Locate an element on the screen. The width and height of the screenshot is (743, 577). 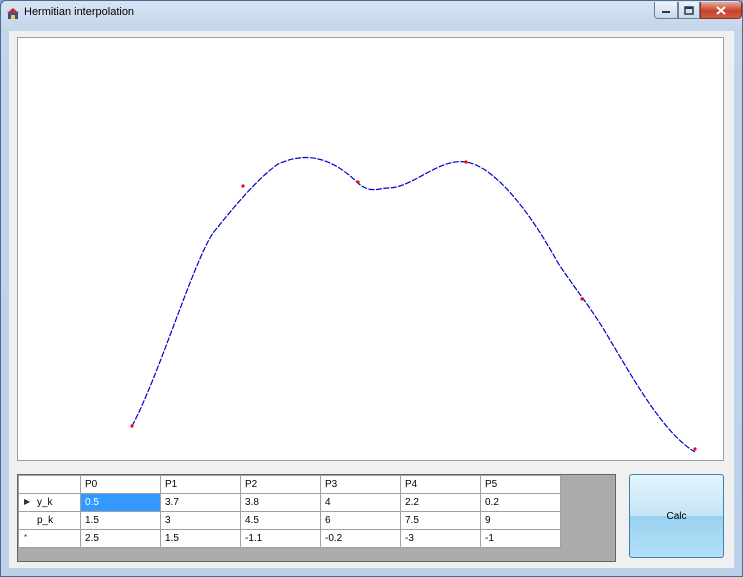
new-row-asterisk-icon: * is located at coordinates (26, 537).